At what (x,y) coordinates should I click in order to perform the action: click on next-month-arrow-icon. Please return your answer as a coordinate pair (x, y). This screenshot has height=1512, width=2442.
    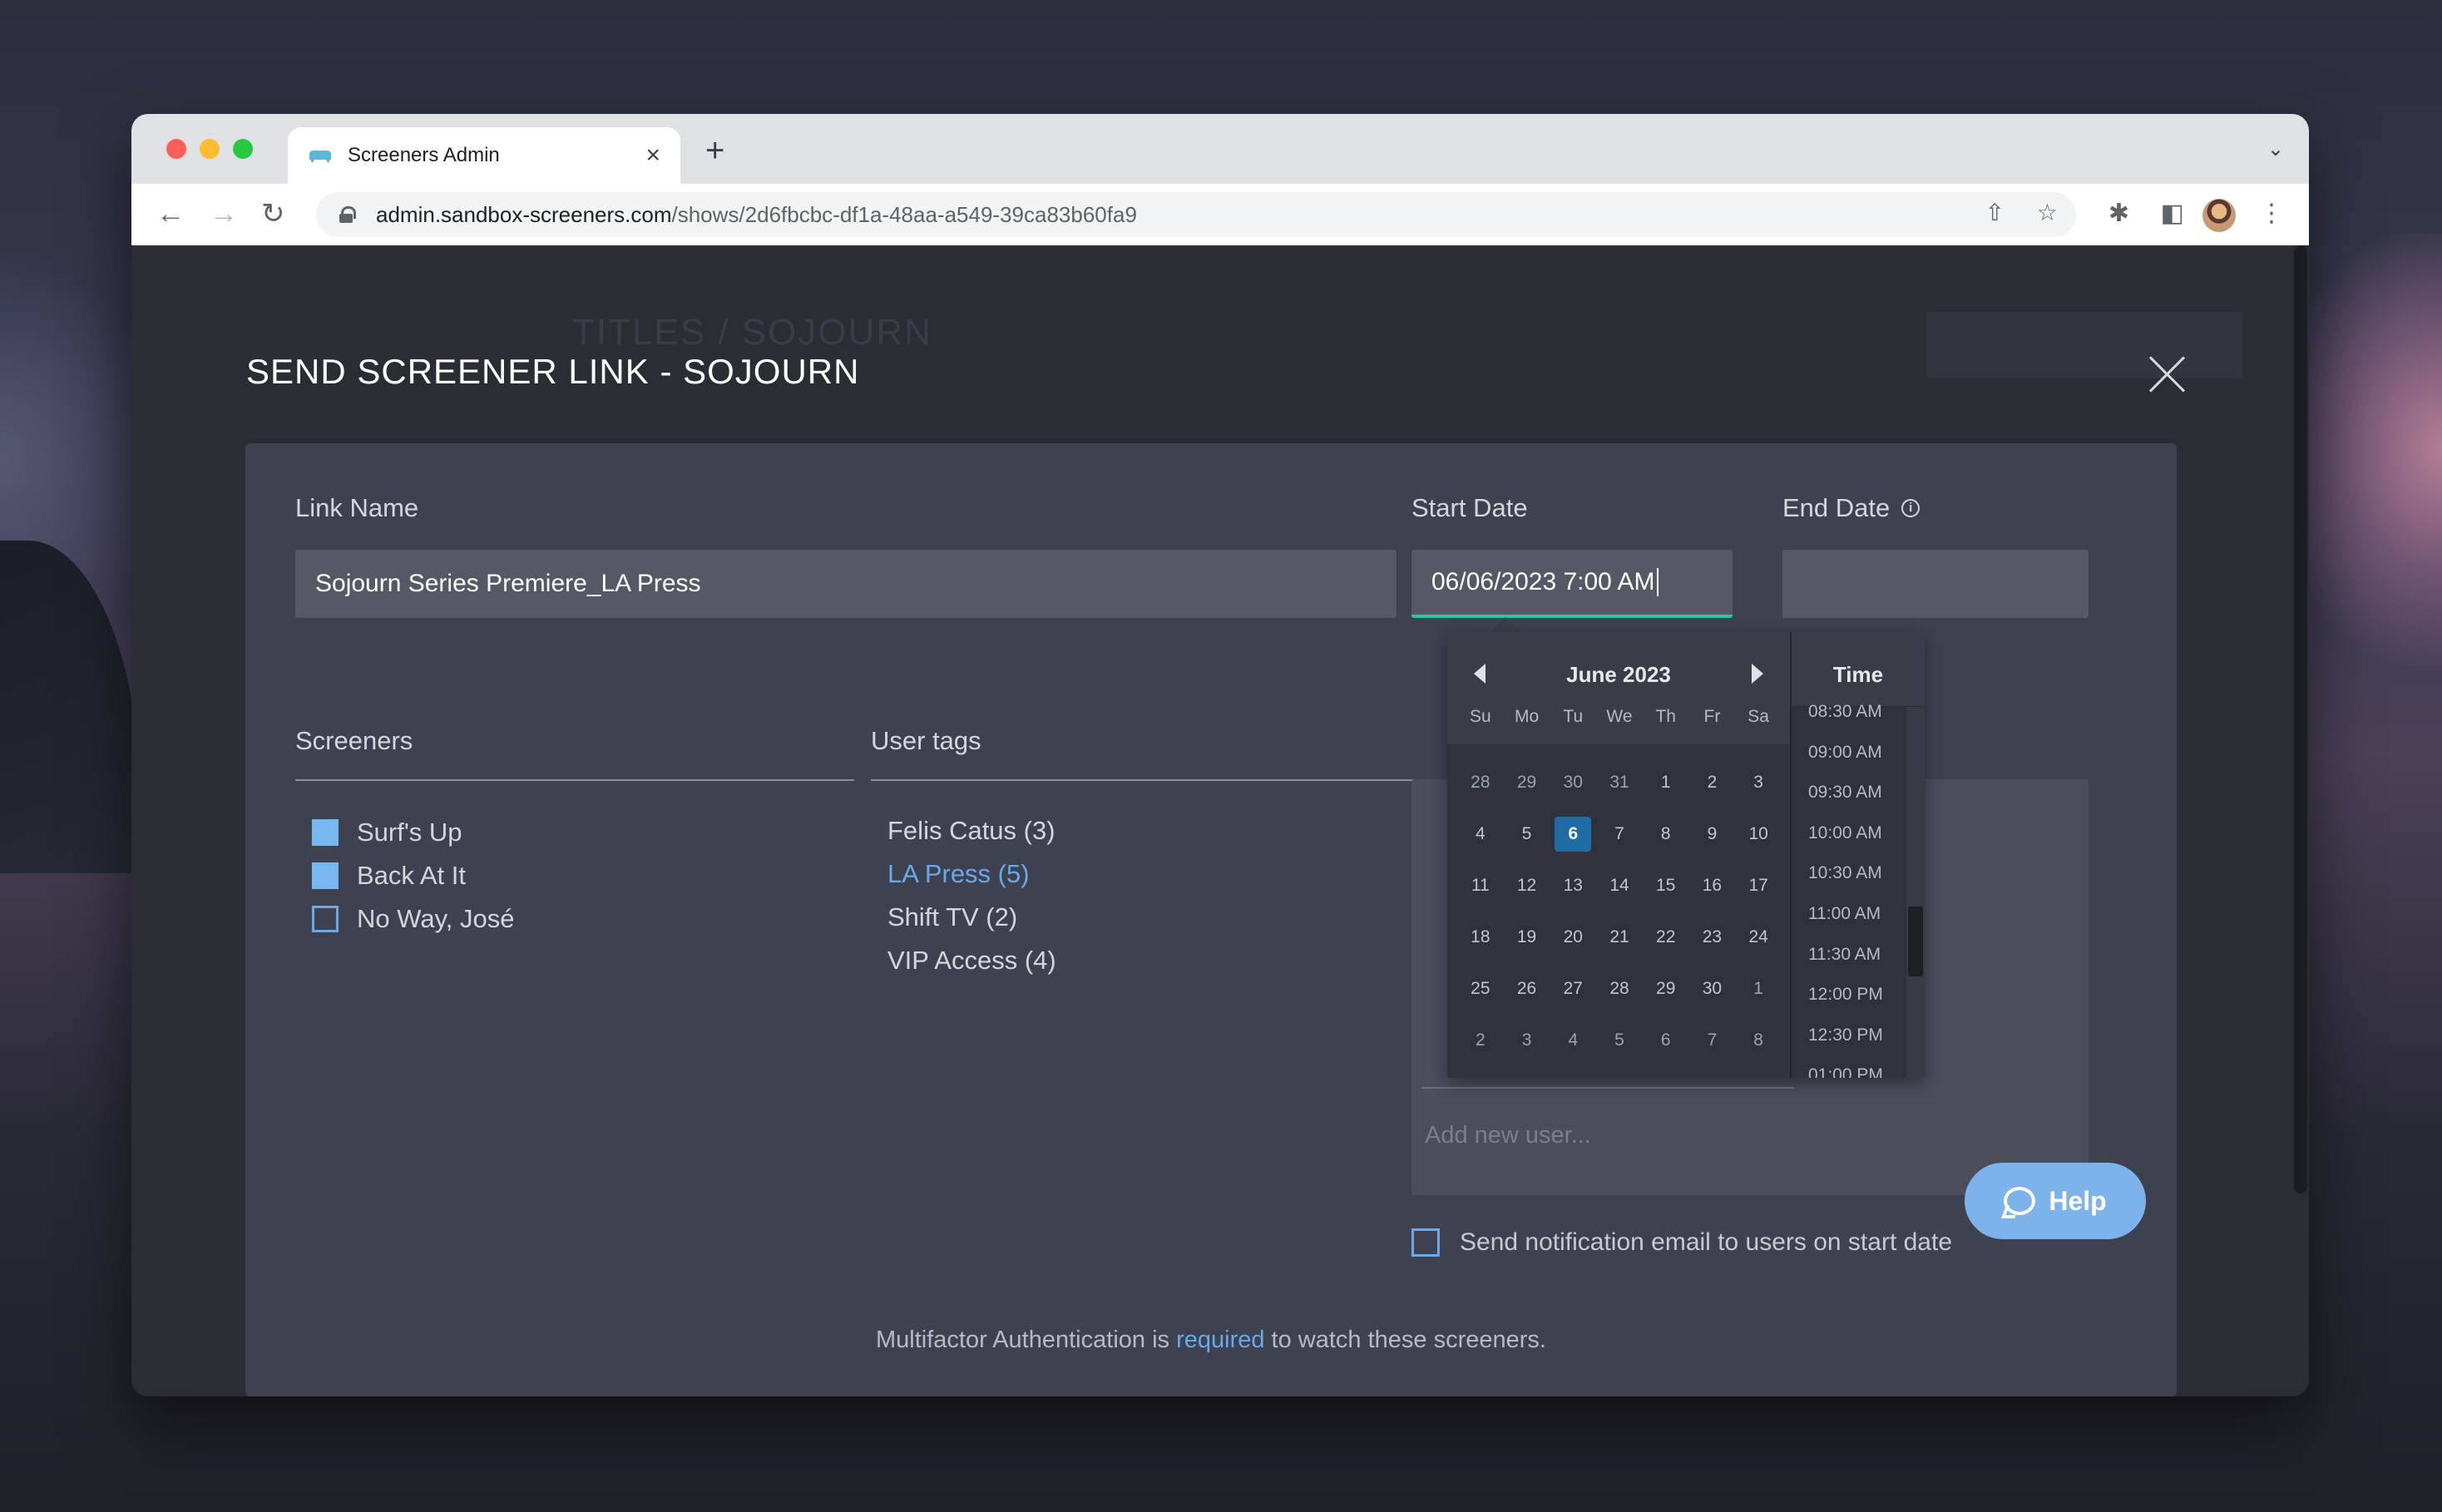
    Looking at the image, I should click on (1757, 674).